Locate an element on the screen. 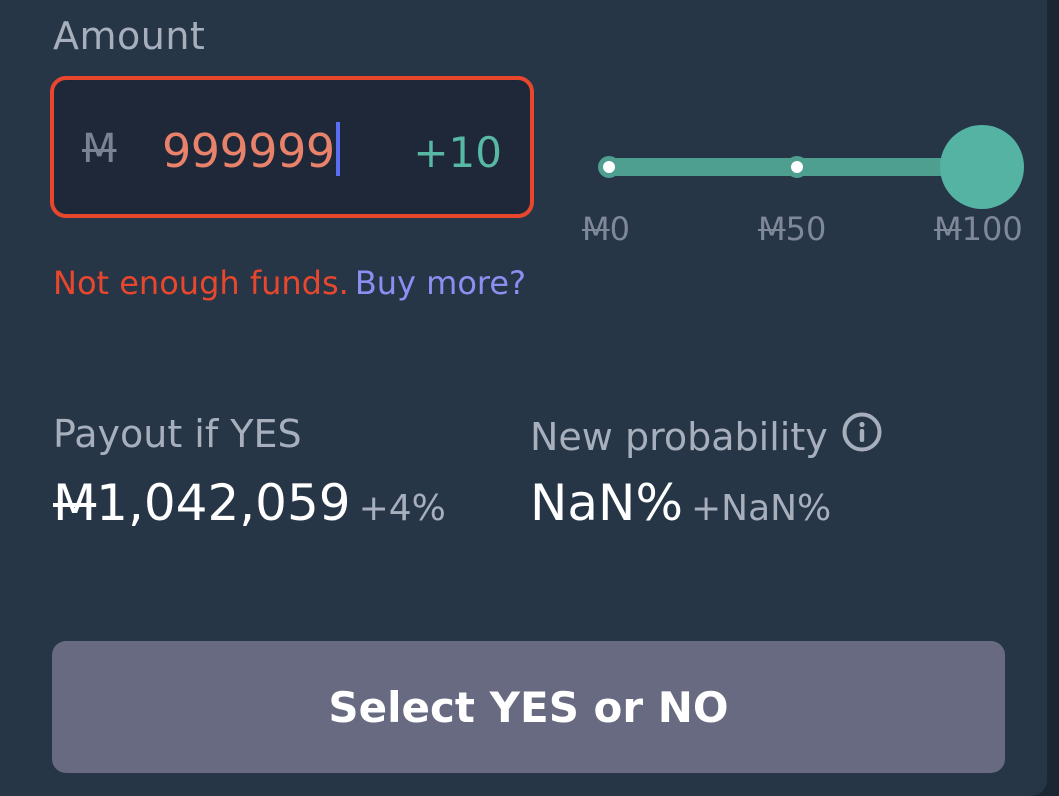 The height and width of the screenshot is (796, 1059). slider-thumb is located at coordinates (982, 167).